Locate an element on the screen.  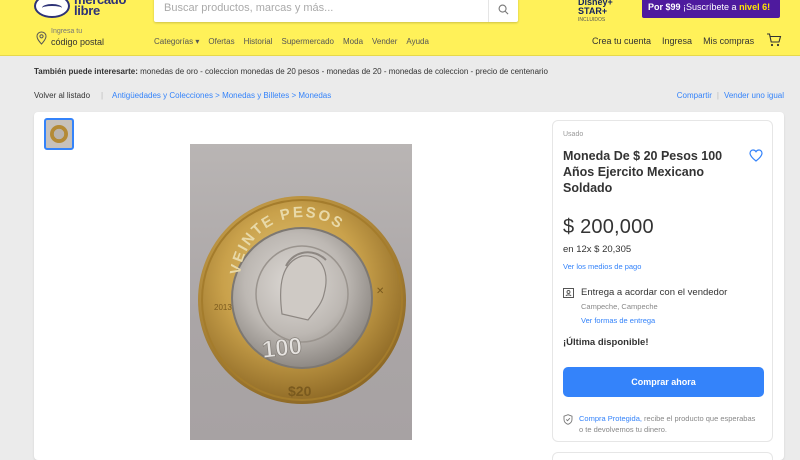
installments-text: en 12x $ 20,305 is located at coordinates (597, 249).